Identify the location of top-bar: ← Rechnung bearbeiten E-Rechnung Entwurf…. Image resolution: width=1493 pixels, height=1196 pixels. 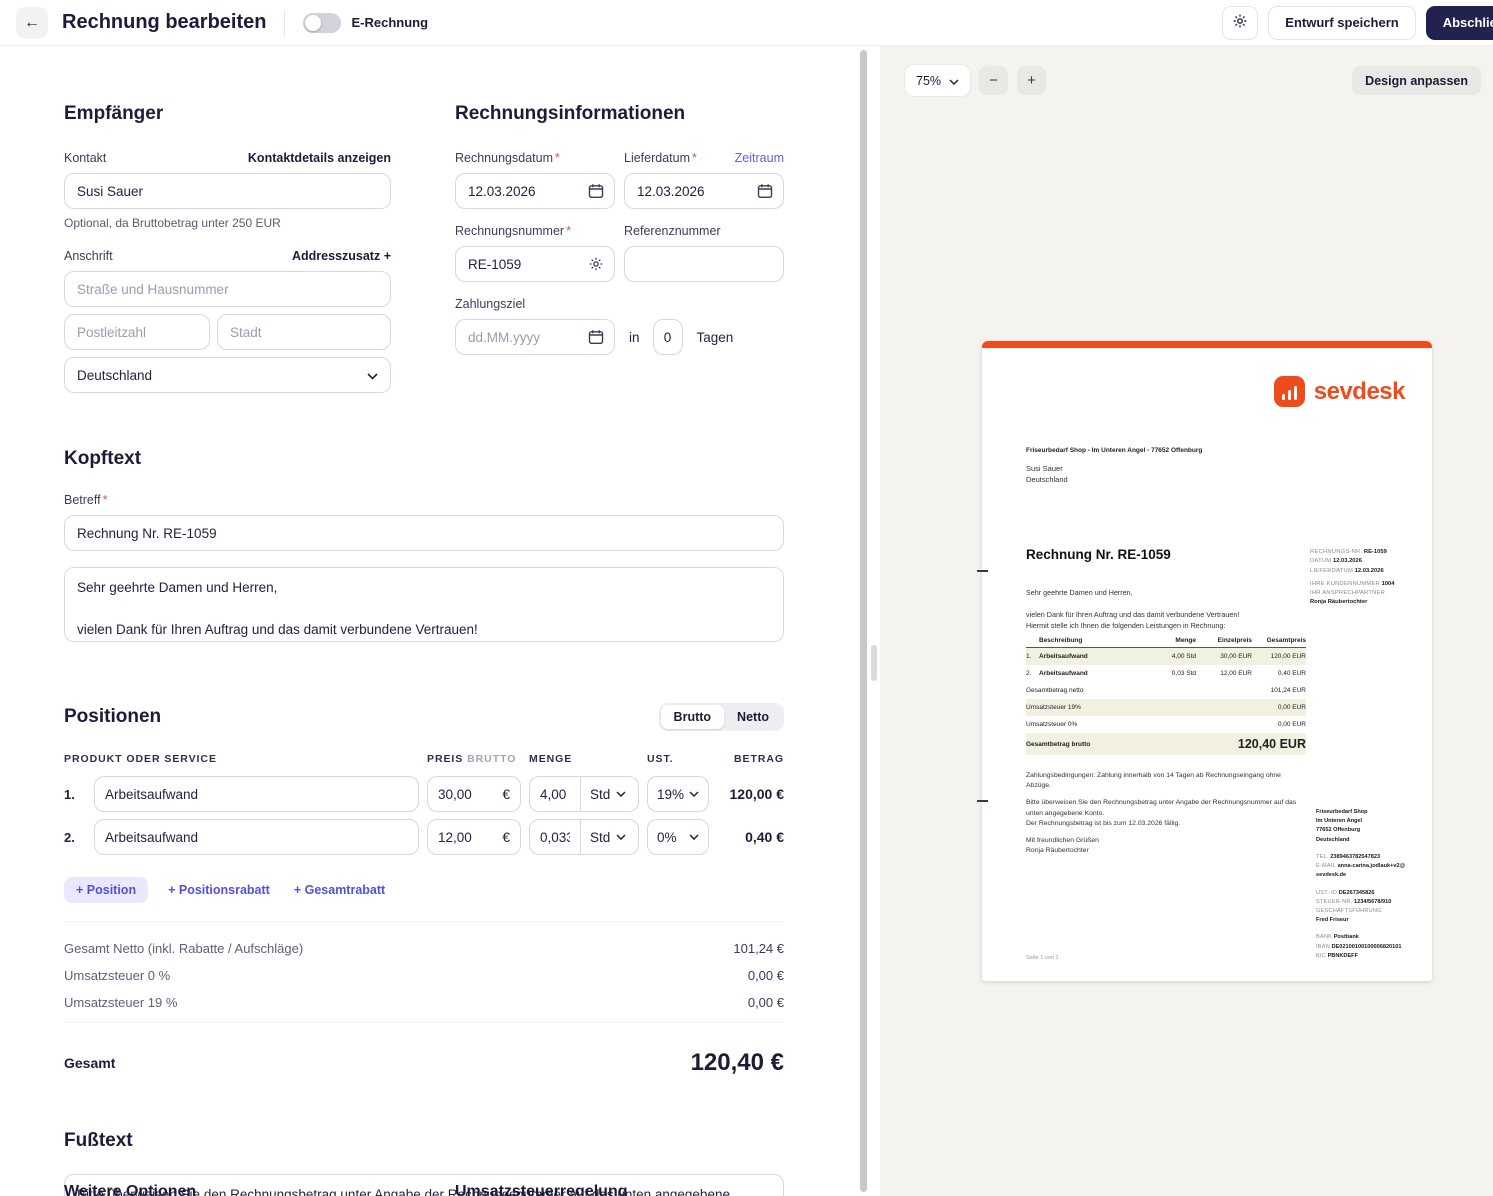
(746, 23).